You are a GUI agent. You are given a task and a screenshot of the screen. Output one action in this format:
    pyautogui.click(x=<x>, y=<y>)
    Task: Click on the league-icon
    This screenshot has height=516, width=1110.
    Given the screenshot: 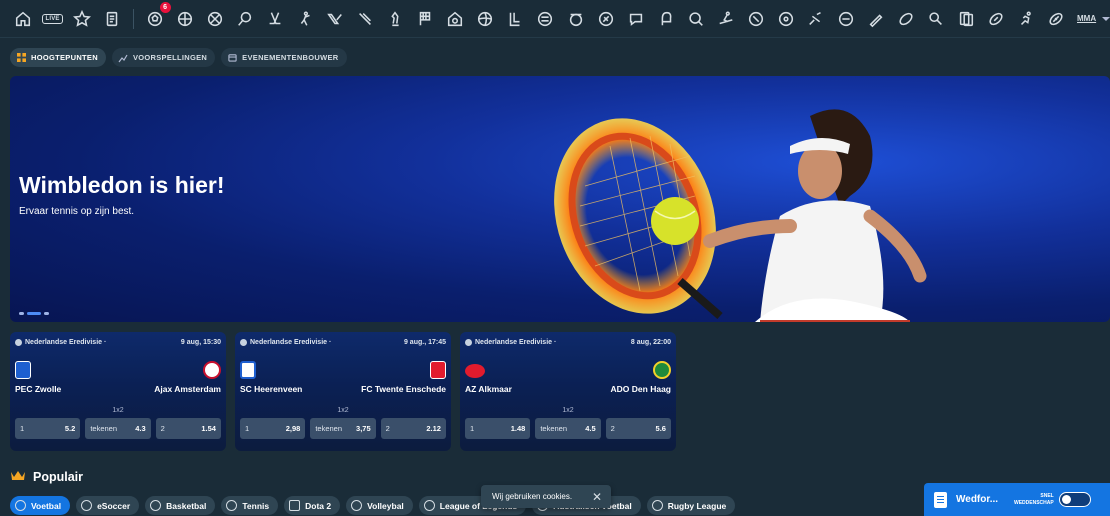 What is the action you would take?
    pyautogui.click(x=515, y=19)
    